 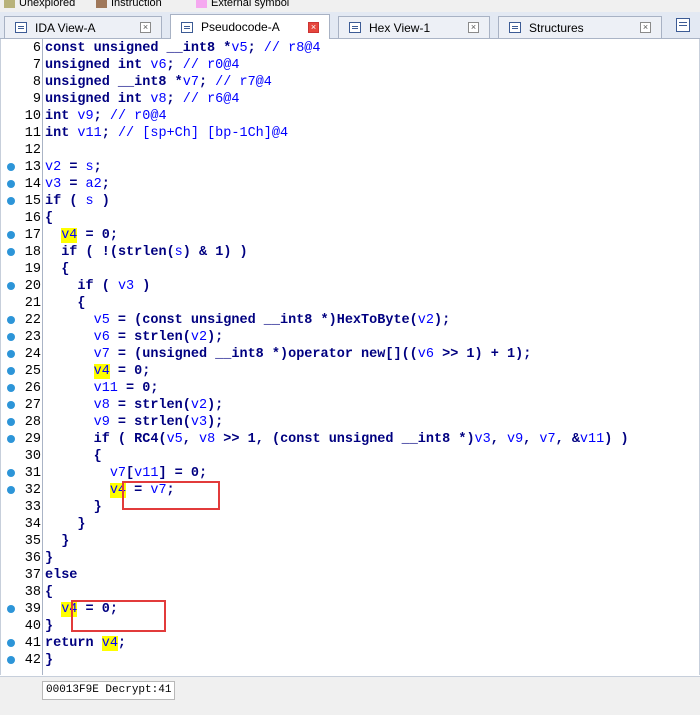 What do you see at coordinates (350, 473) in the screenshot?
I see `code-line-31: 31 v7[v11] = 0;` at bounding box center [350, 473].